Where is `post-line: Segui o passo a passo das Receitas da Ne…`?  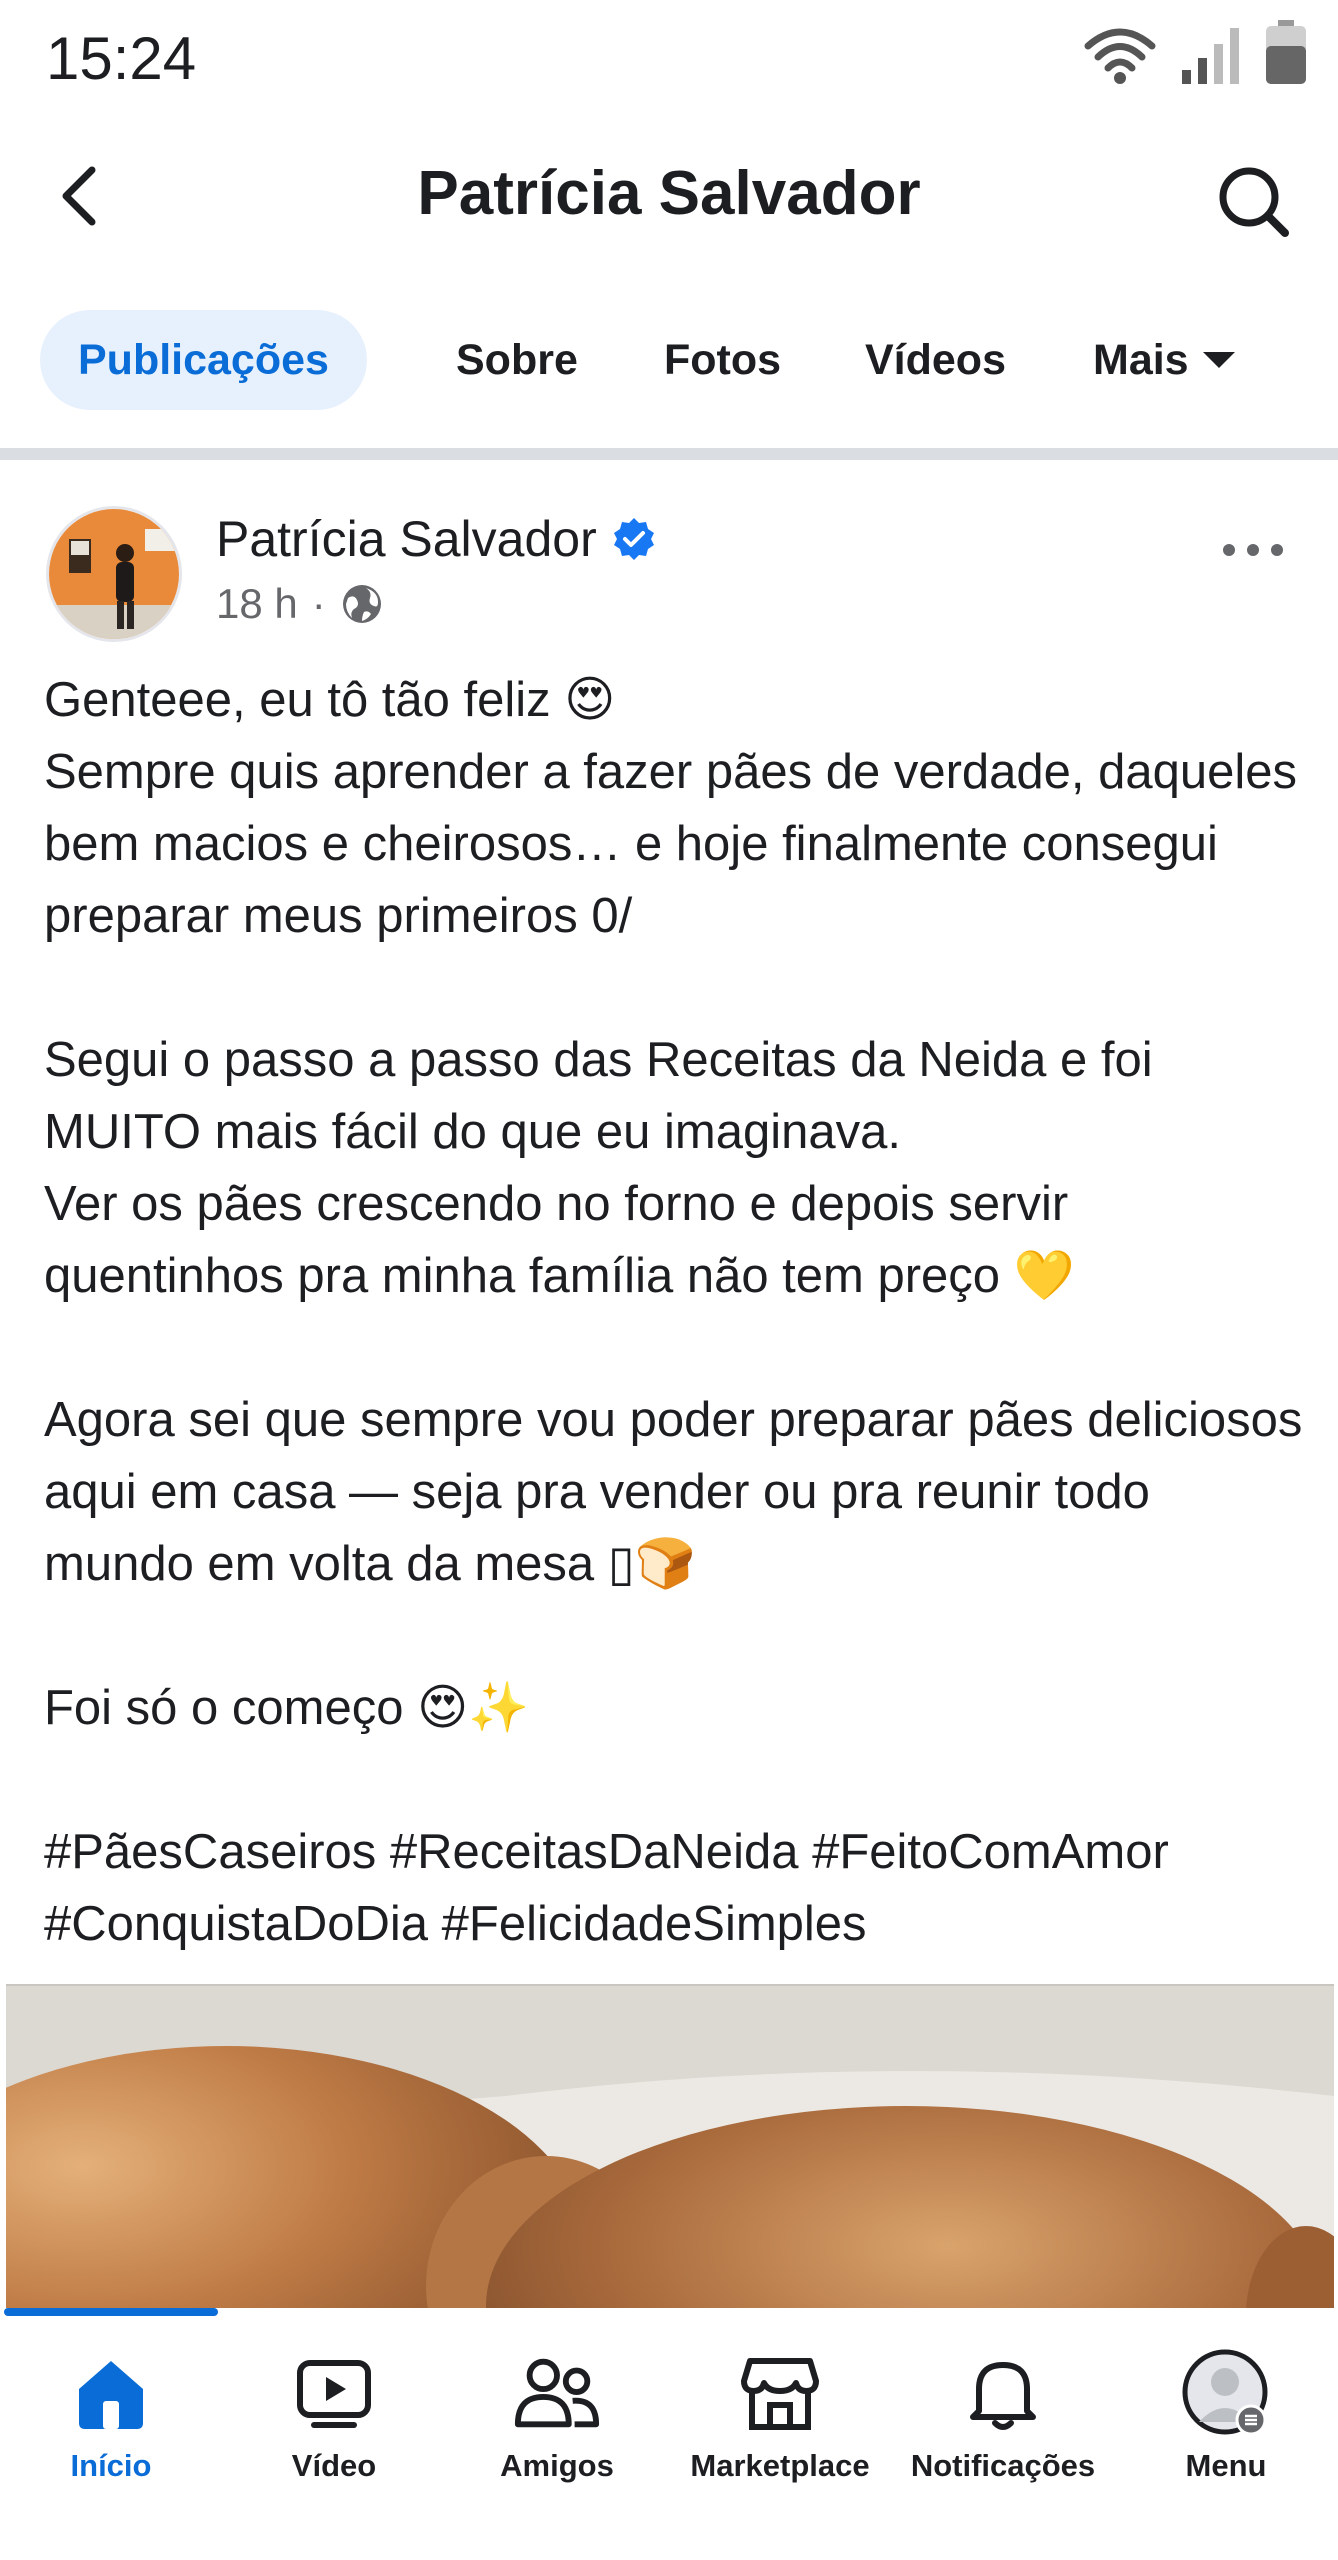
post-line: Segui o passo a passo das Receitas da Ne… is located at coordinates (598, 1096).